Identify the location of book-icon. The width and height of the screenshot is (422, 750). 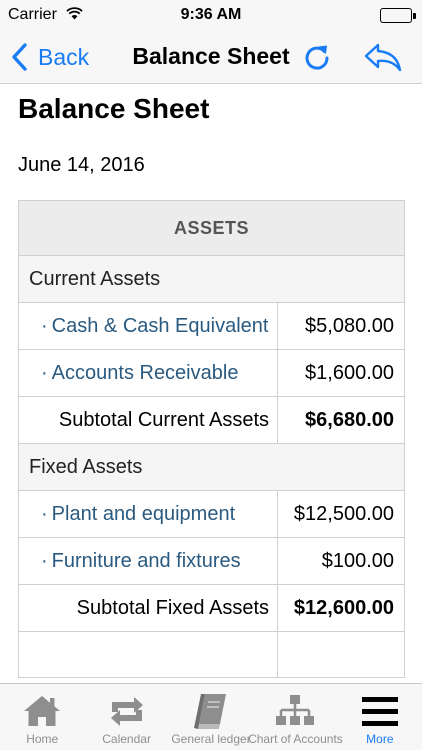
(210, 711).